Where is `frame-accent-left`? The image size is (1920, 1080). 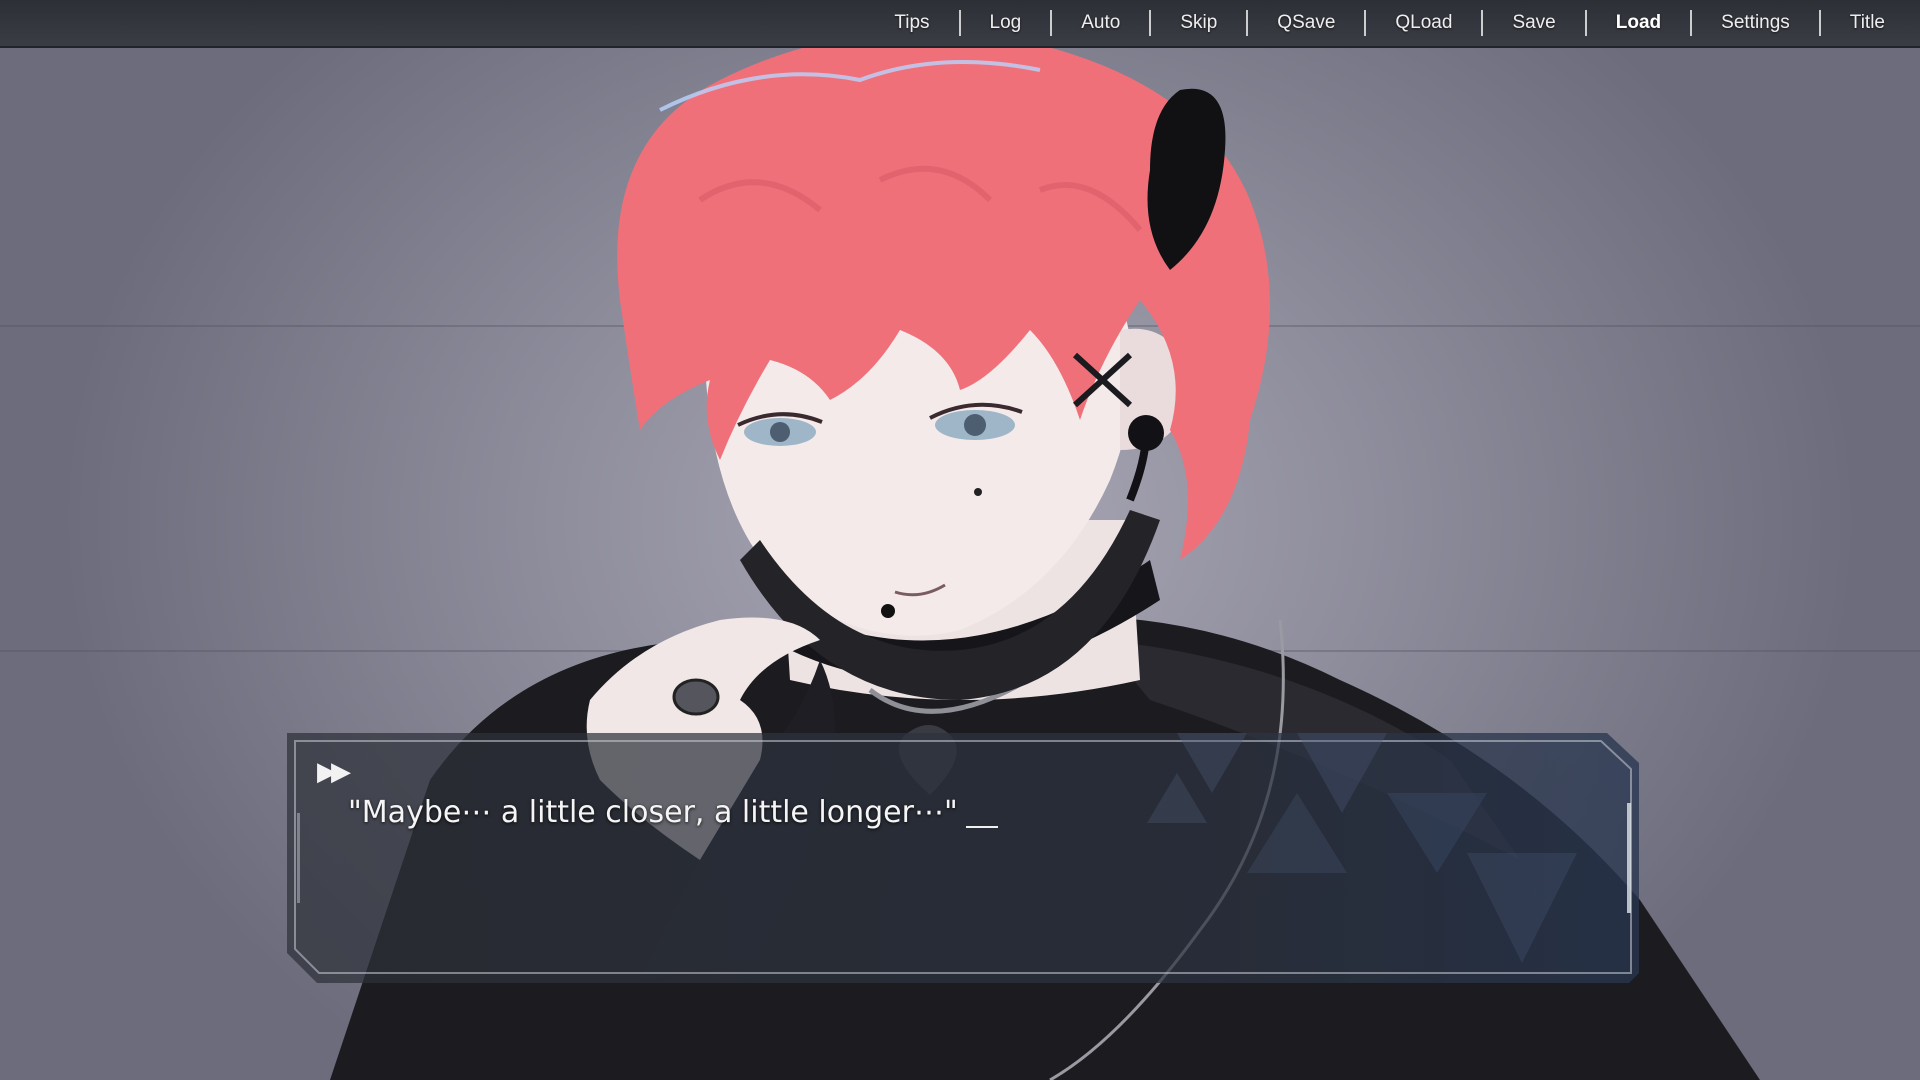
frame-accent-left is located at coordinates (298, 858).